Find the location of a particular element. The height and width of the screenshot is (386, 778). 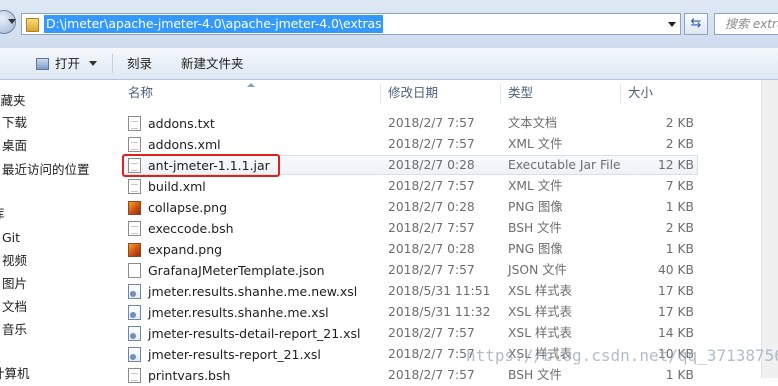

folder-icon is located at coordinates (32, 25).